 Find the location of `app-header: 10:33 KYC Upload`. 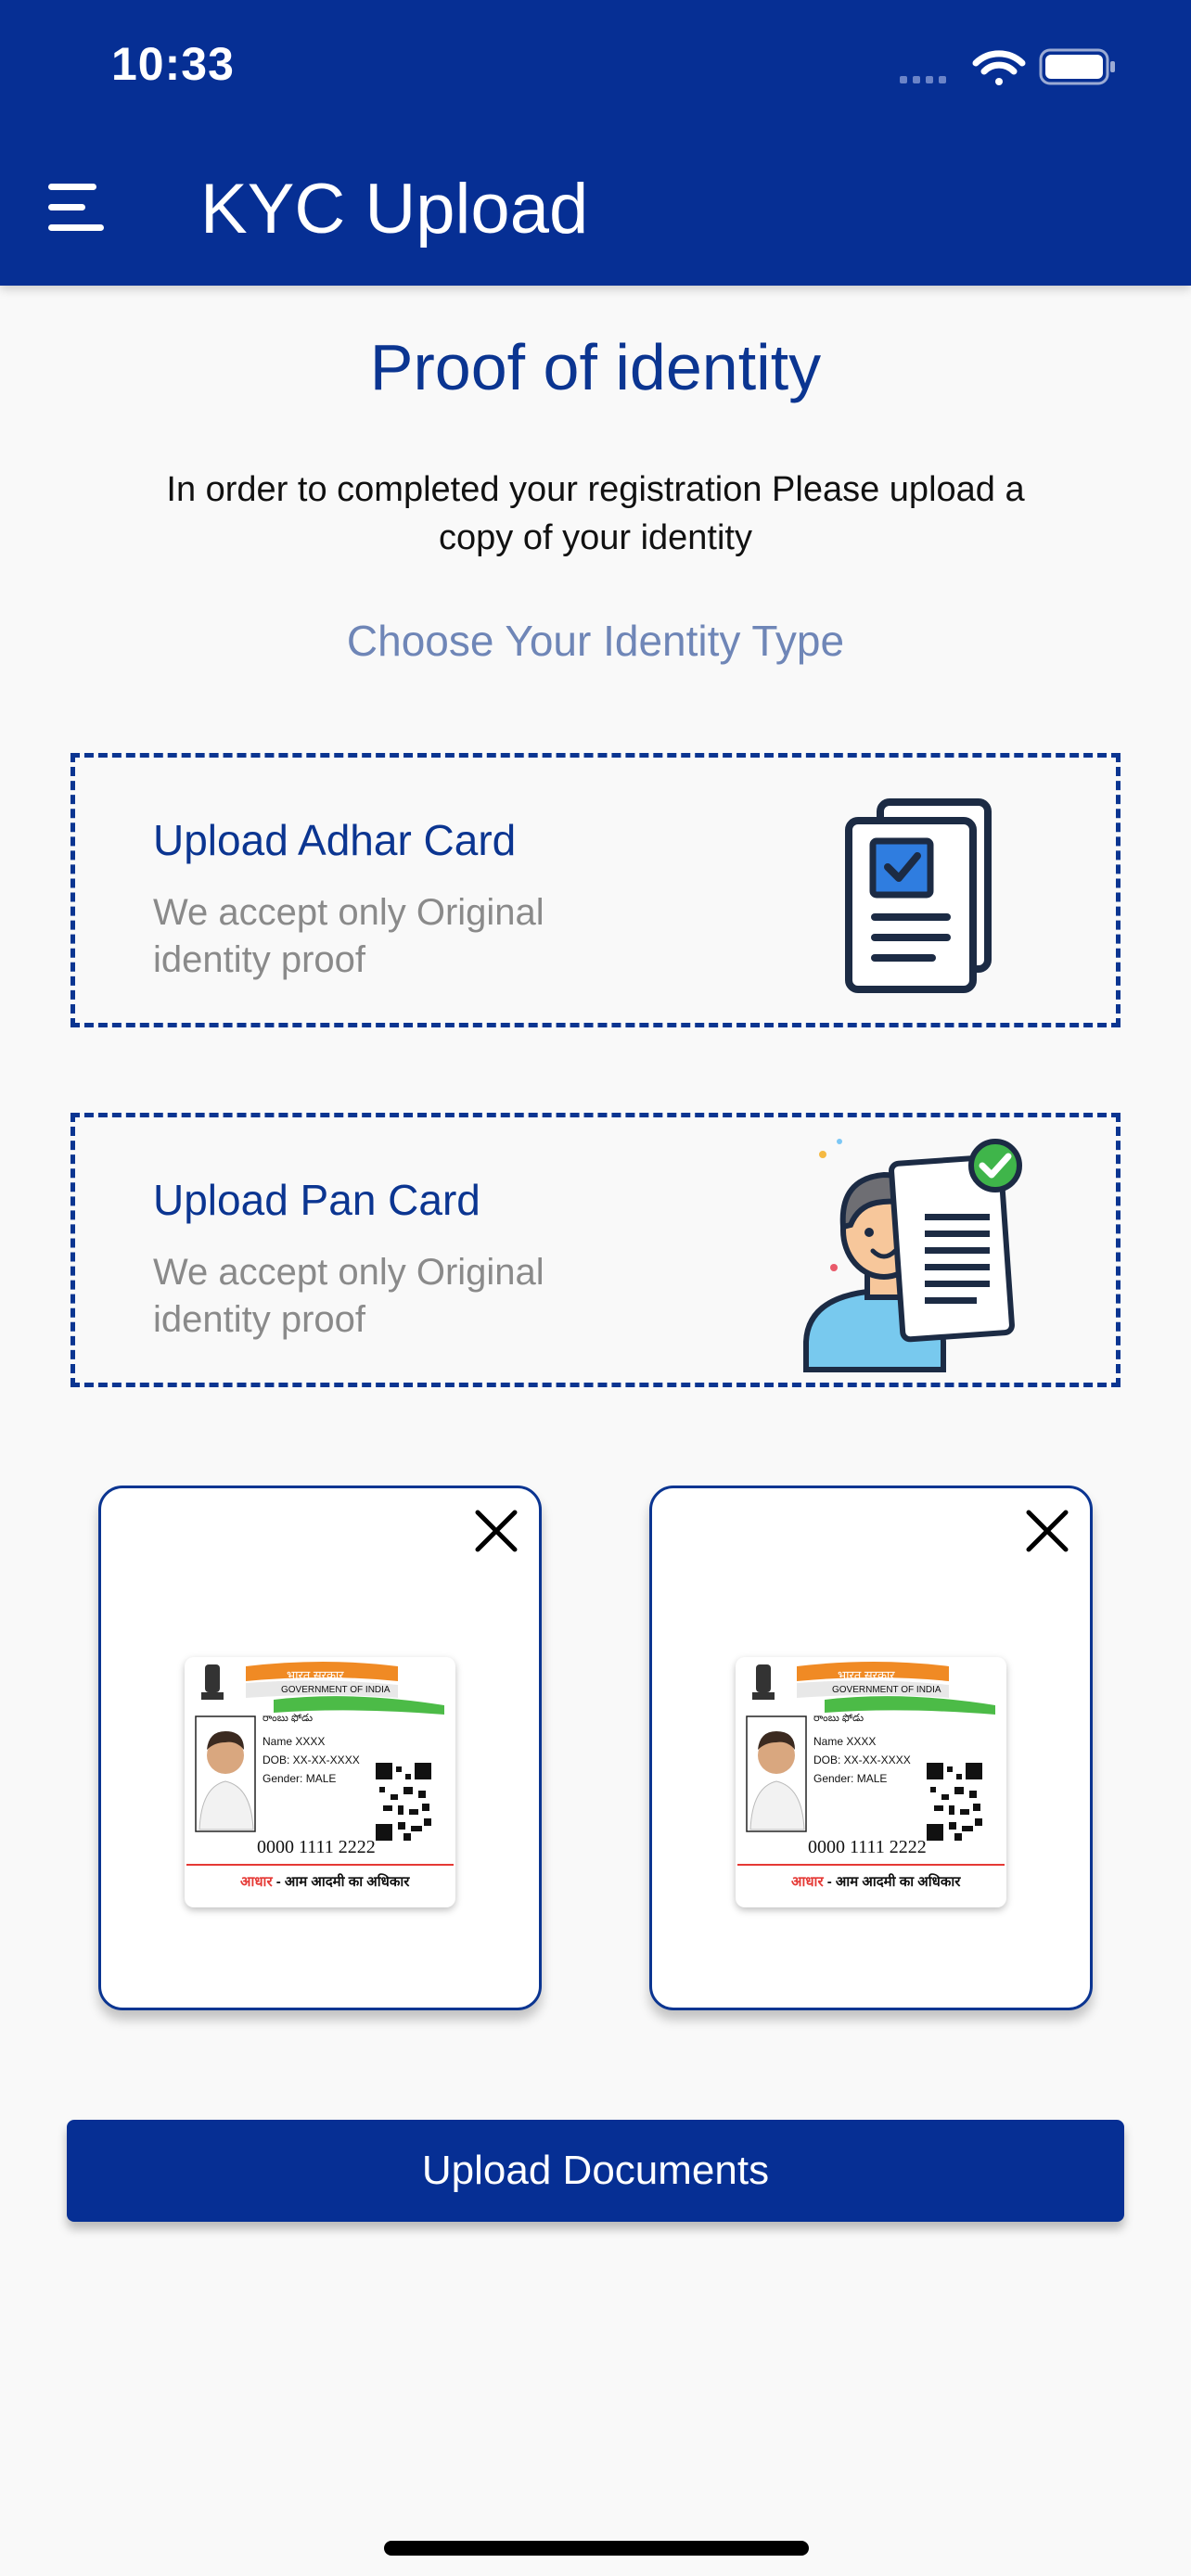

app-header: 10:33 KYC Upload is located at coordinates (595, 143).